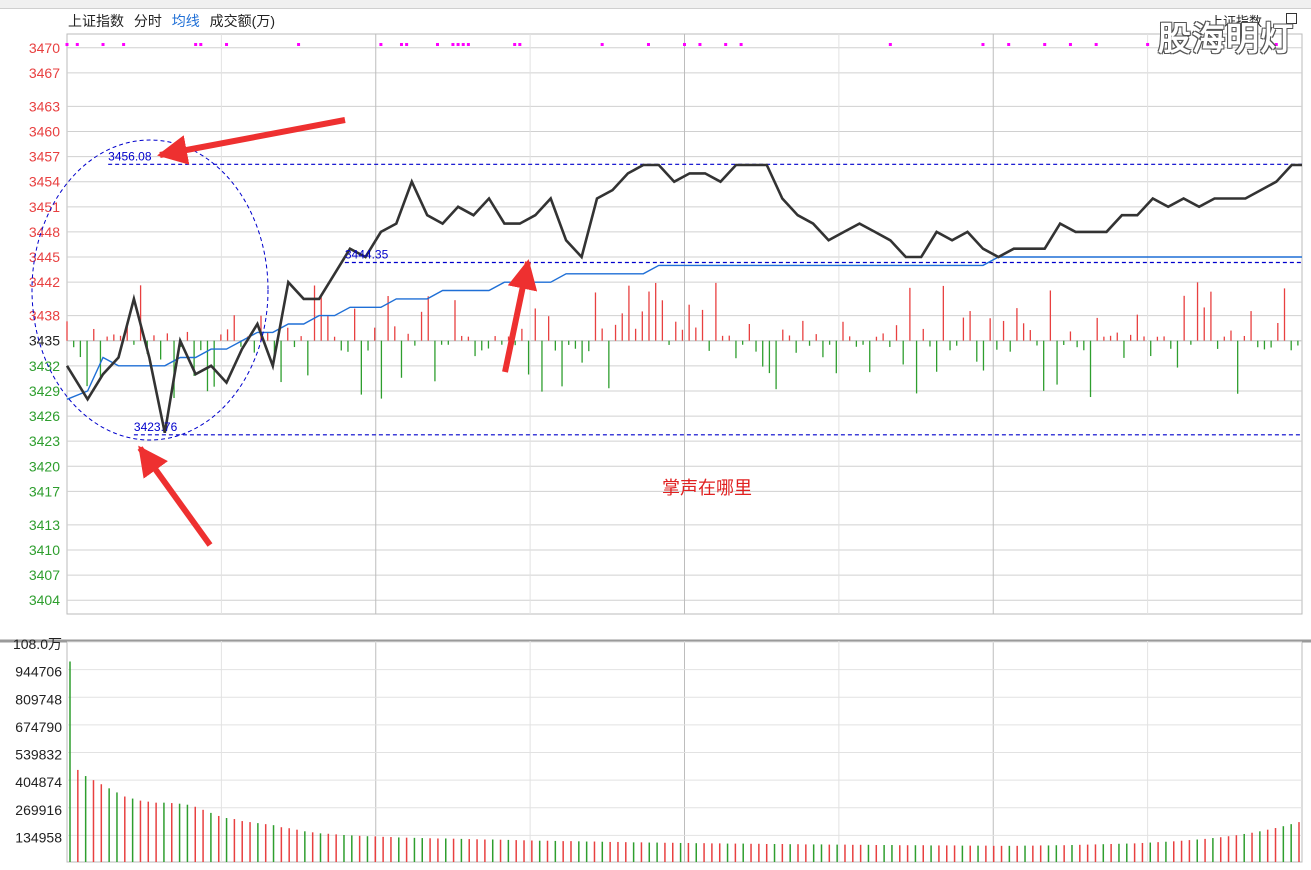 The width and height of the screenshot is (1311, 870). What do you see at coordinates (44, 525) in the screenshot?
I see `price-tick-label: 3413` at bounding box center [44, 525].